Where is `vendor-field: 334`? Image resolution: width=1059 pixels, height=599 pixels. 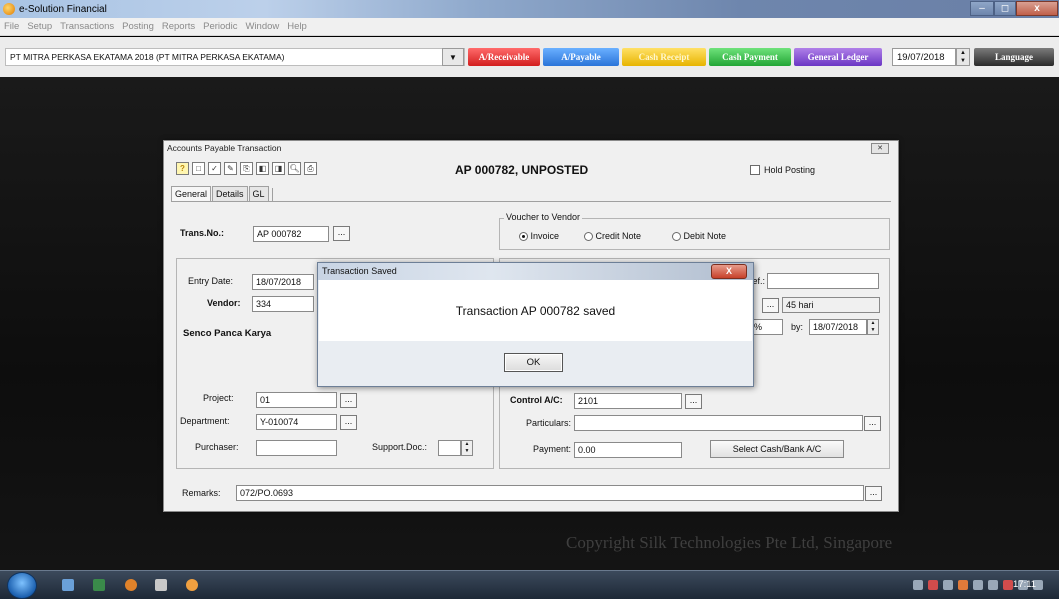 vendor-field: 334 is located at coordinates (283, 304).